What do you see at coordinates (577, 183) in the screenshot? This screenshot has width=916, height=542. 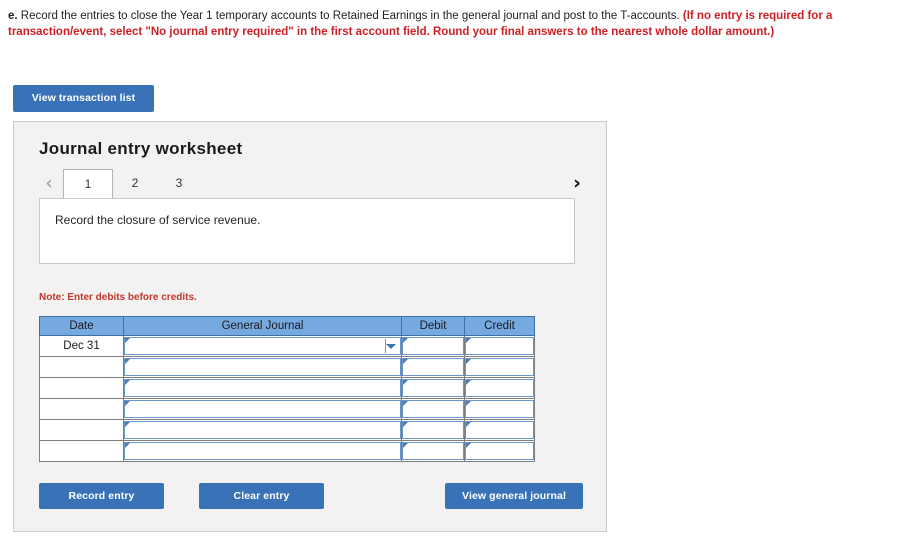 I see `next-entry-chevron-icon: ›` at bounding box center [577, 183].